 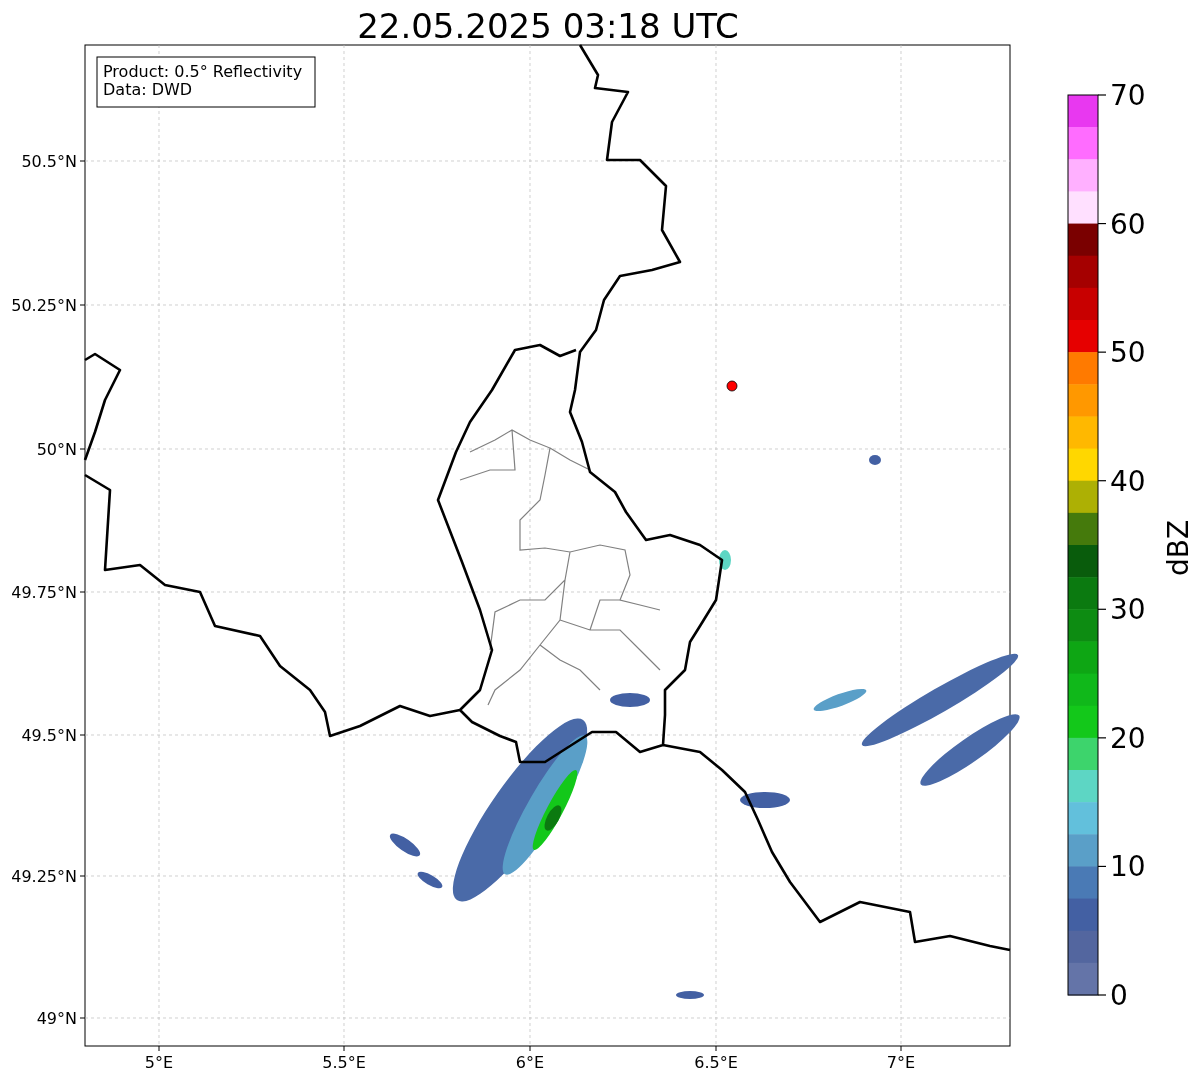 What do you see at coordinates (49, 161) in the screenshot?
I see `latitude-label: 50.5°N` at bounding box center [49, 161].